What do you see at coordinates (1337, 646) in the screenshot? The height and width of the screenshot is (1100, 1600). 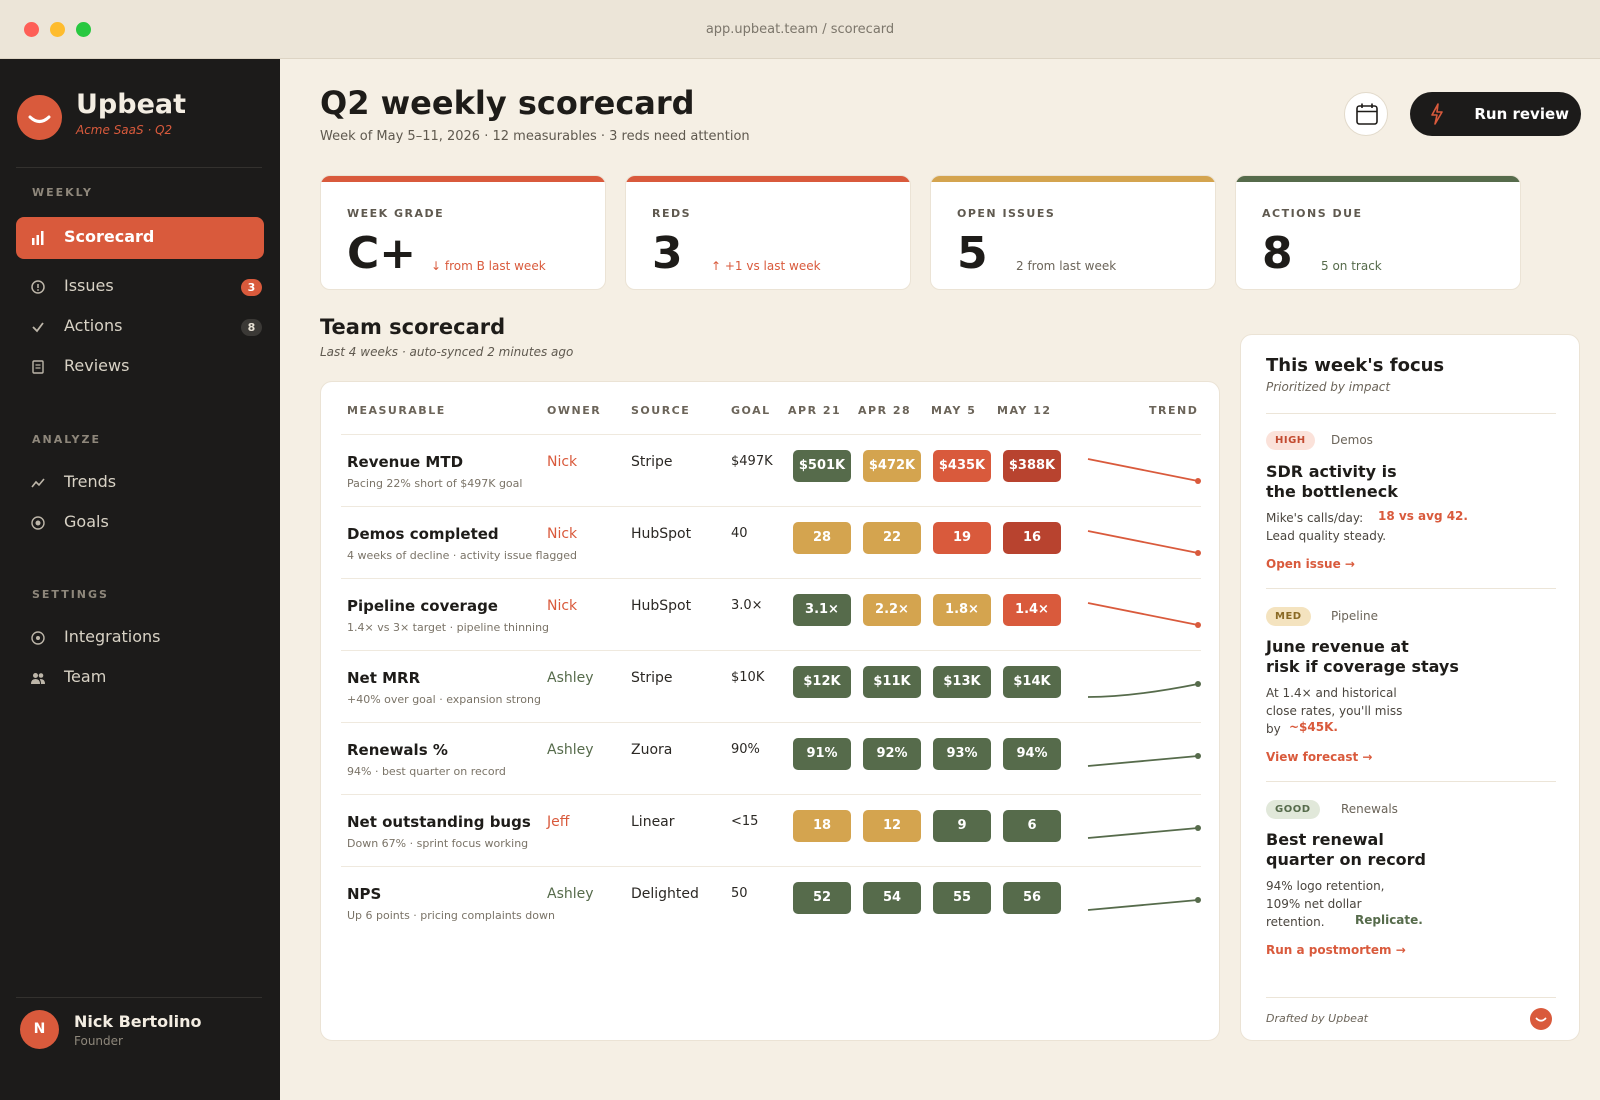 I see `focus-heading-line: June revenue at` at bounding box center [1337, 646].